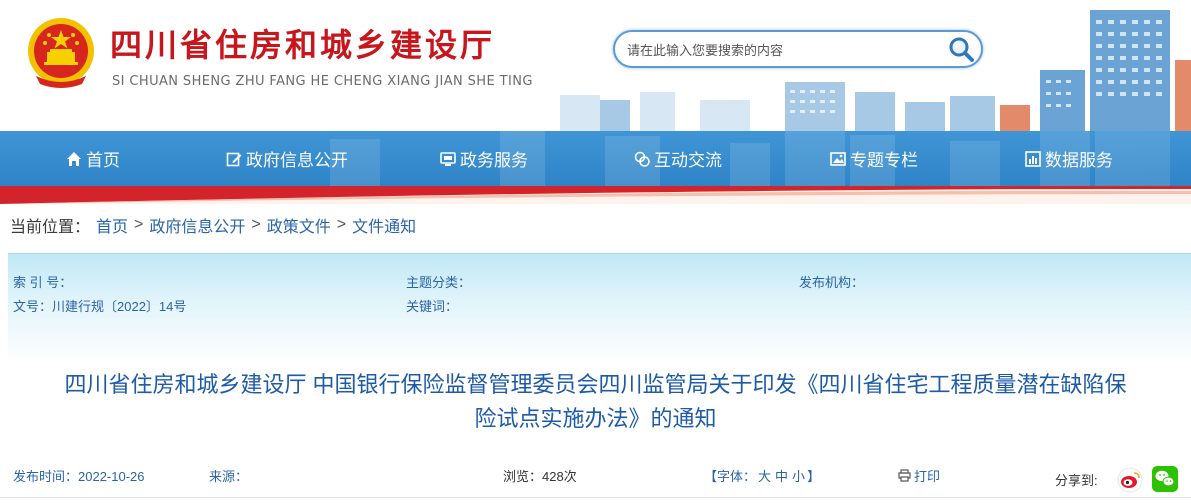  What do you see at coordinates (781, 476) in the screenshot?
I see `font-size-medium-button: 中` at bounding box center [781, 476].